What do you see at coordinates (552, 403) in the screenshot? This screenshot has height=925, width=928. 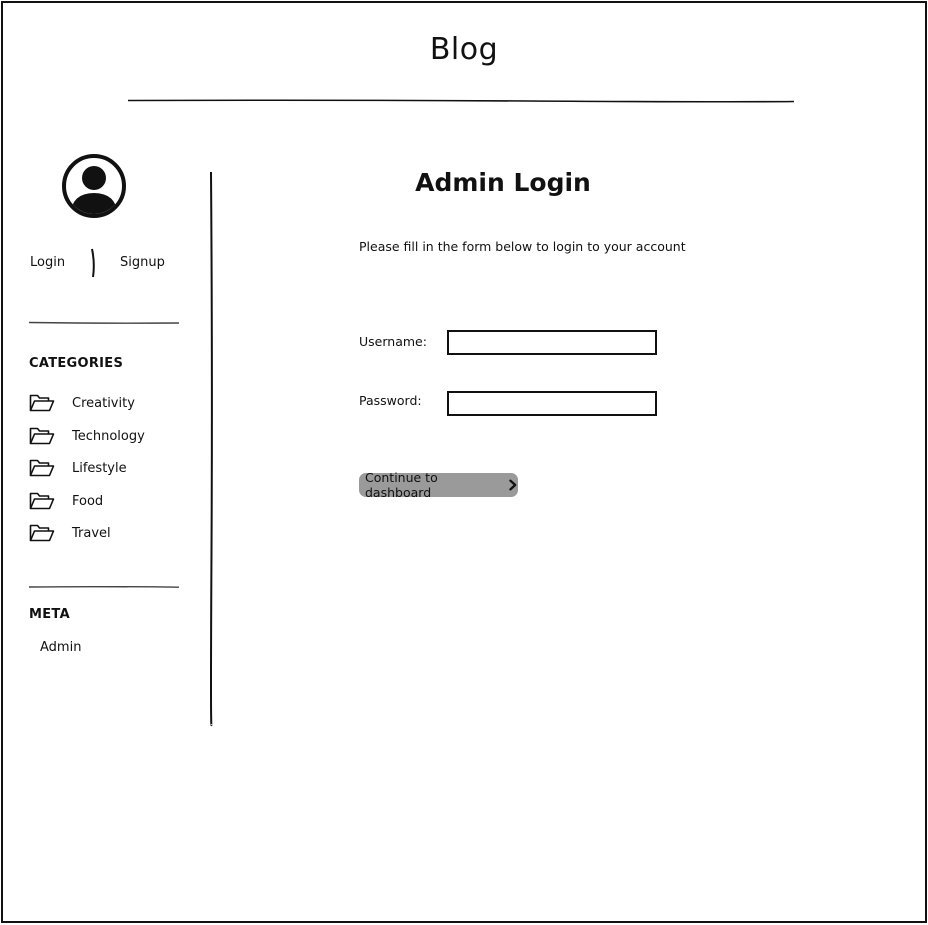 I see `password-field` at bounding box center [552, 403].